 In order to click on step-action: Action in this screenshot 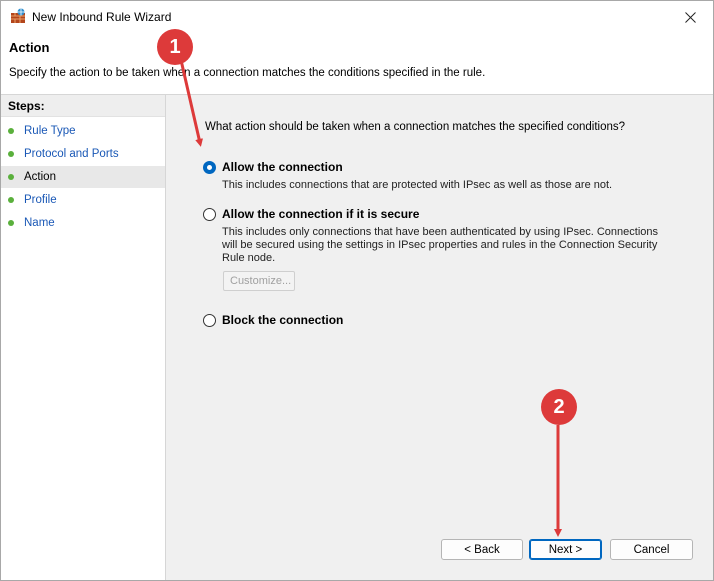, I will do `click(83, 177)`.